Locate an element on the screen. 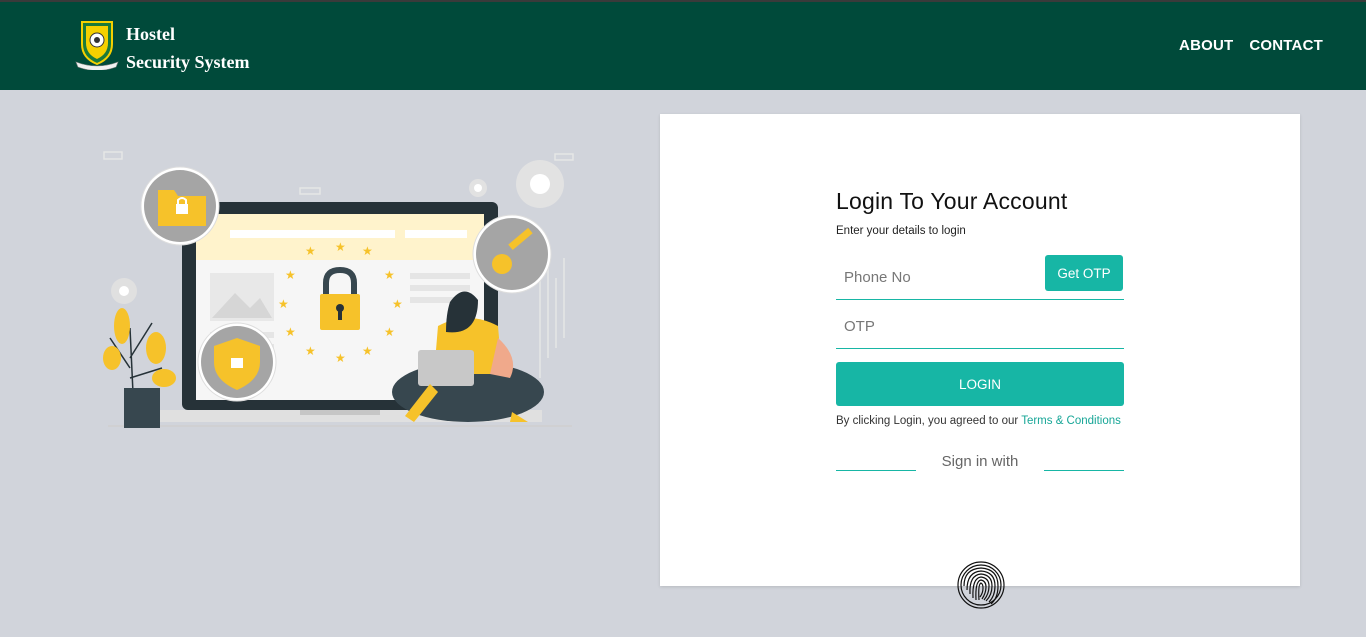  brand: Hostel Security System is located at coordinates (161, 47).